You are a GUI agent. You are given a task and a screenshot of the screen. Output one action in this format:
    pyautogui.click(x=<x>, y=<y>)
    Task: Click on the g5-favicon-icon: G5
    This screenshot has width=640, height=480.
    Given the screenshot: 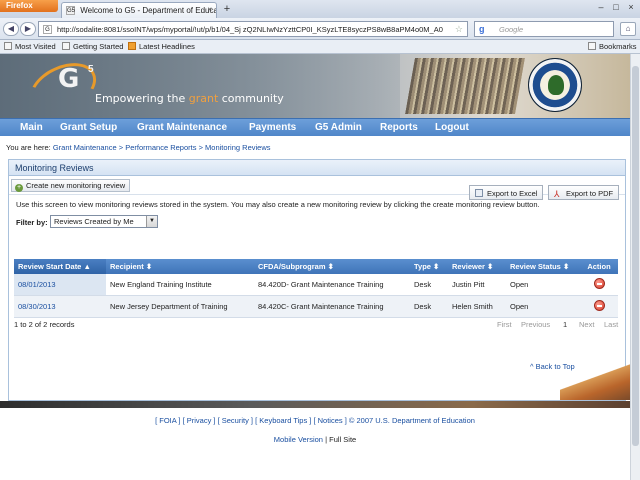 What is the action you would take?
    pyautogui.click(x=71, y=11)
    